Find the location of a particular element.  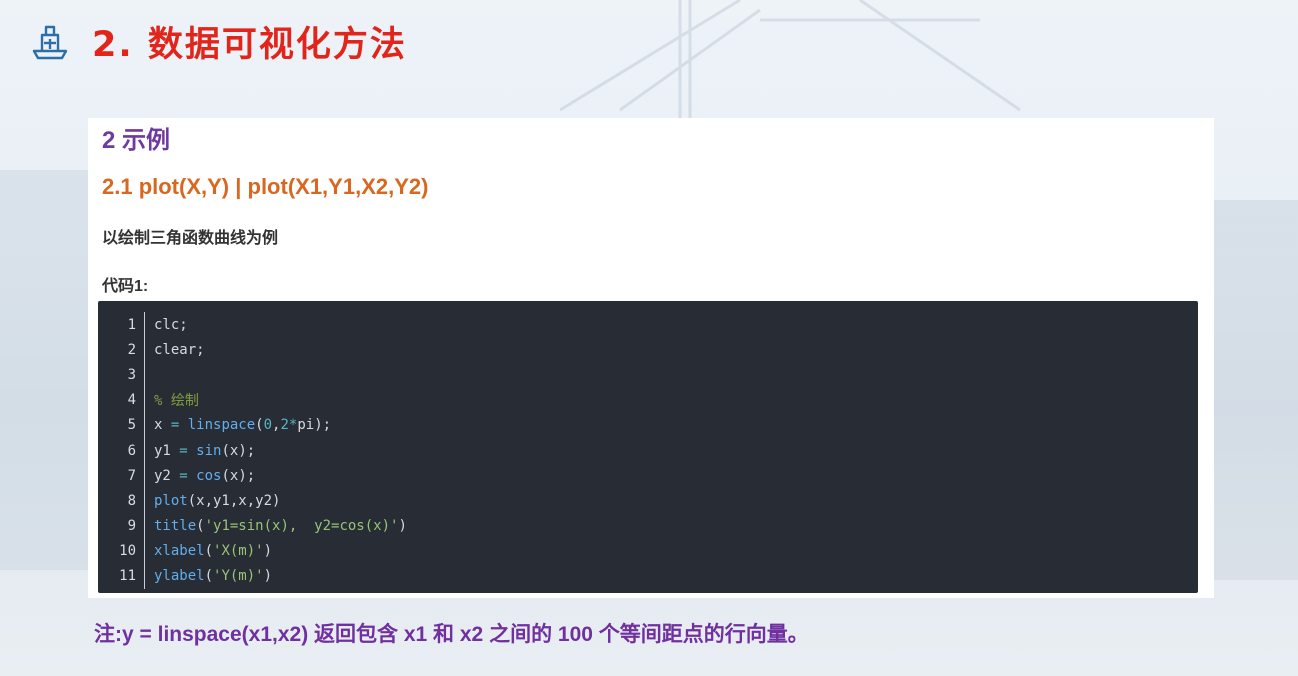

code-label: 代码1: is located at coordinates (125, 286).